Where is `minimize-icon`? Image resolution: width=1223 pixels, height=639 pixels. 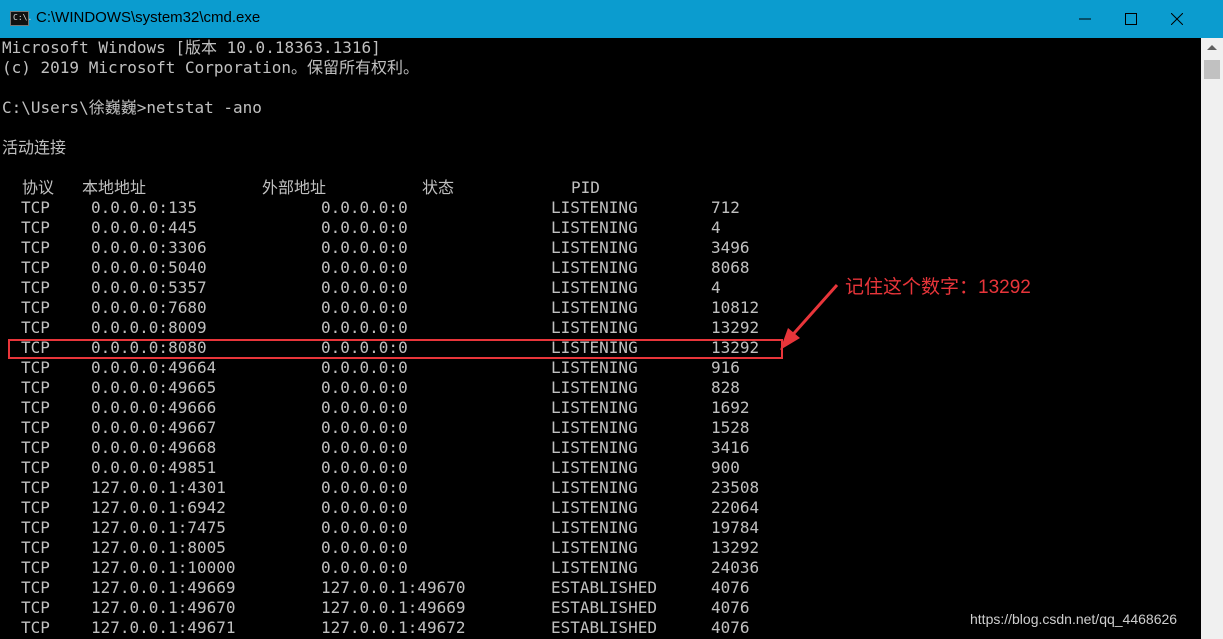
minimize-icon is located at coordinates (1085, 19).